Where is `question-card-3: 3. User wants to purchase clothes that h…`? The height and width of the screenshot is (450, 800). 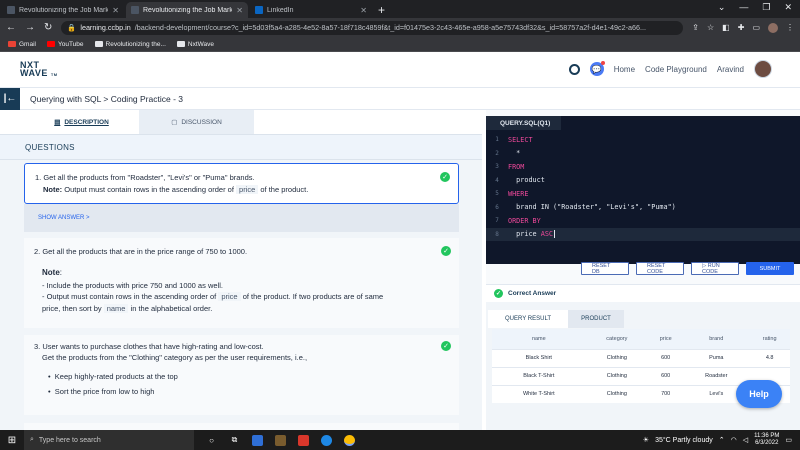 question-card-3: 3. User wants to purchase clothes that h… is located at coordinates (241, 375).